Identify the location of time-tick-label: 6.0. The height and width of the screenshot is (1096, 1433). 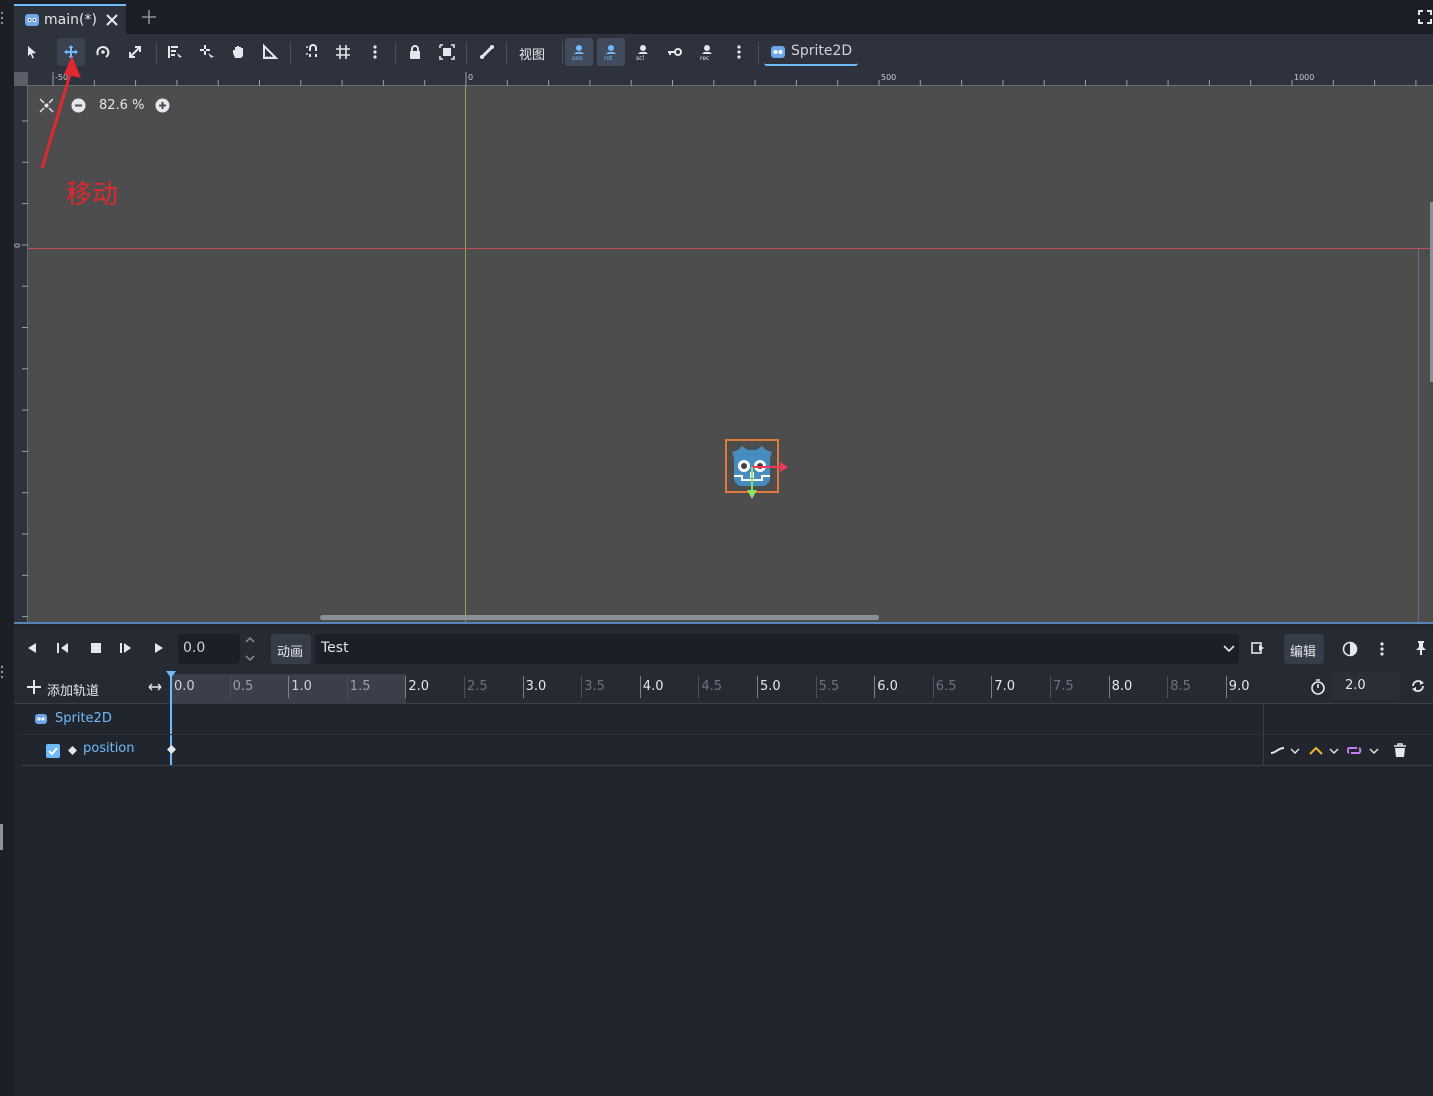
(887, 686).